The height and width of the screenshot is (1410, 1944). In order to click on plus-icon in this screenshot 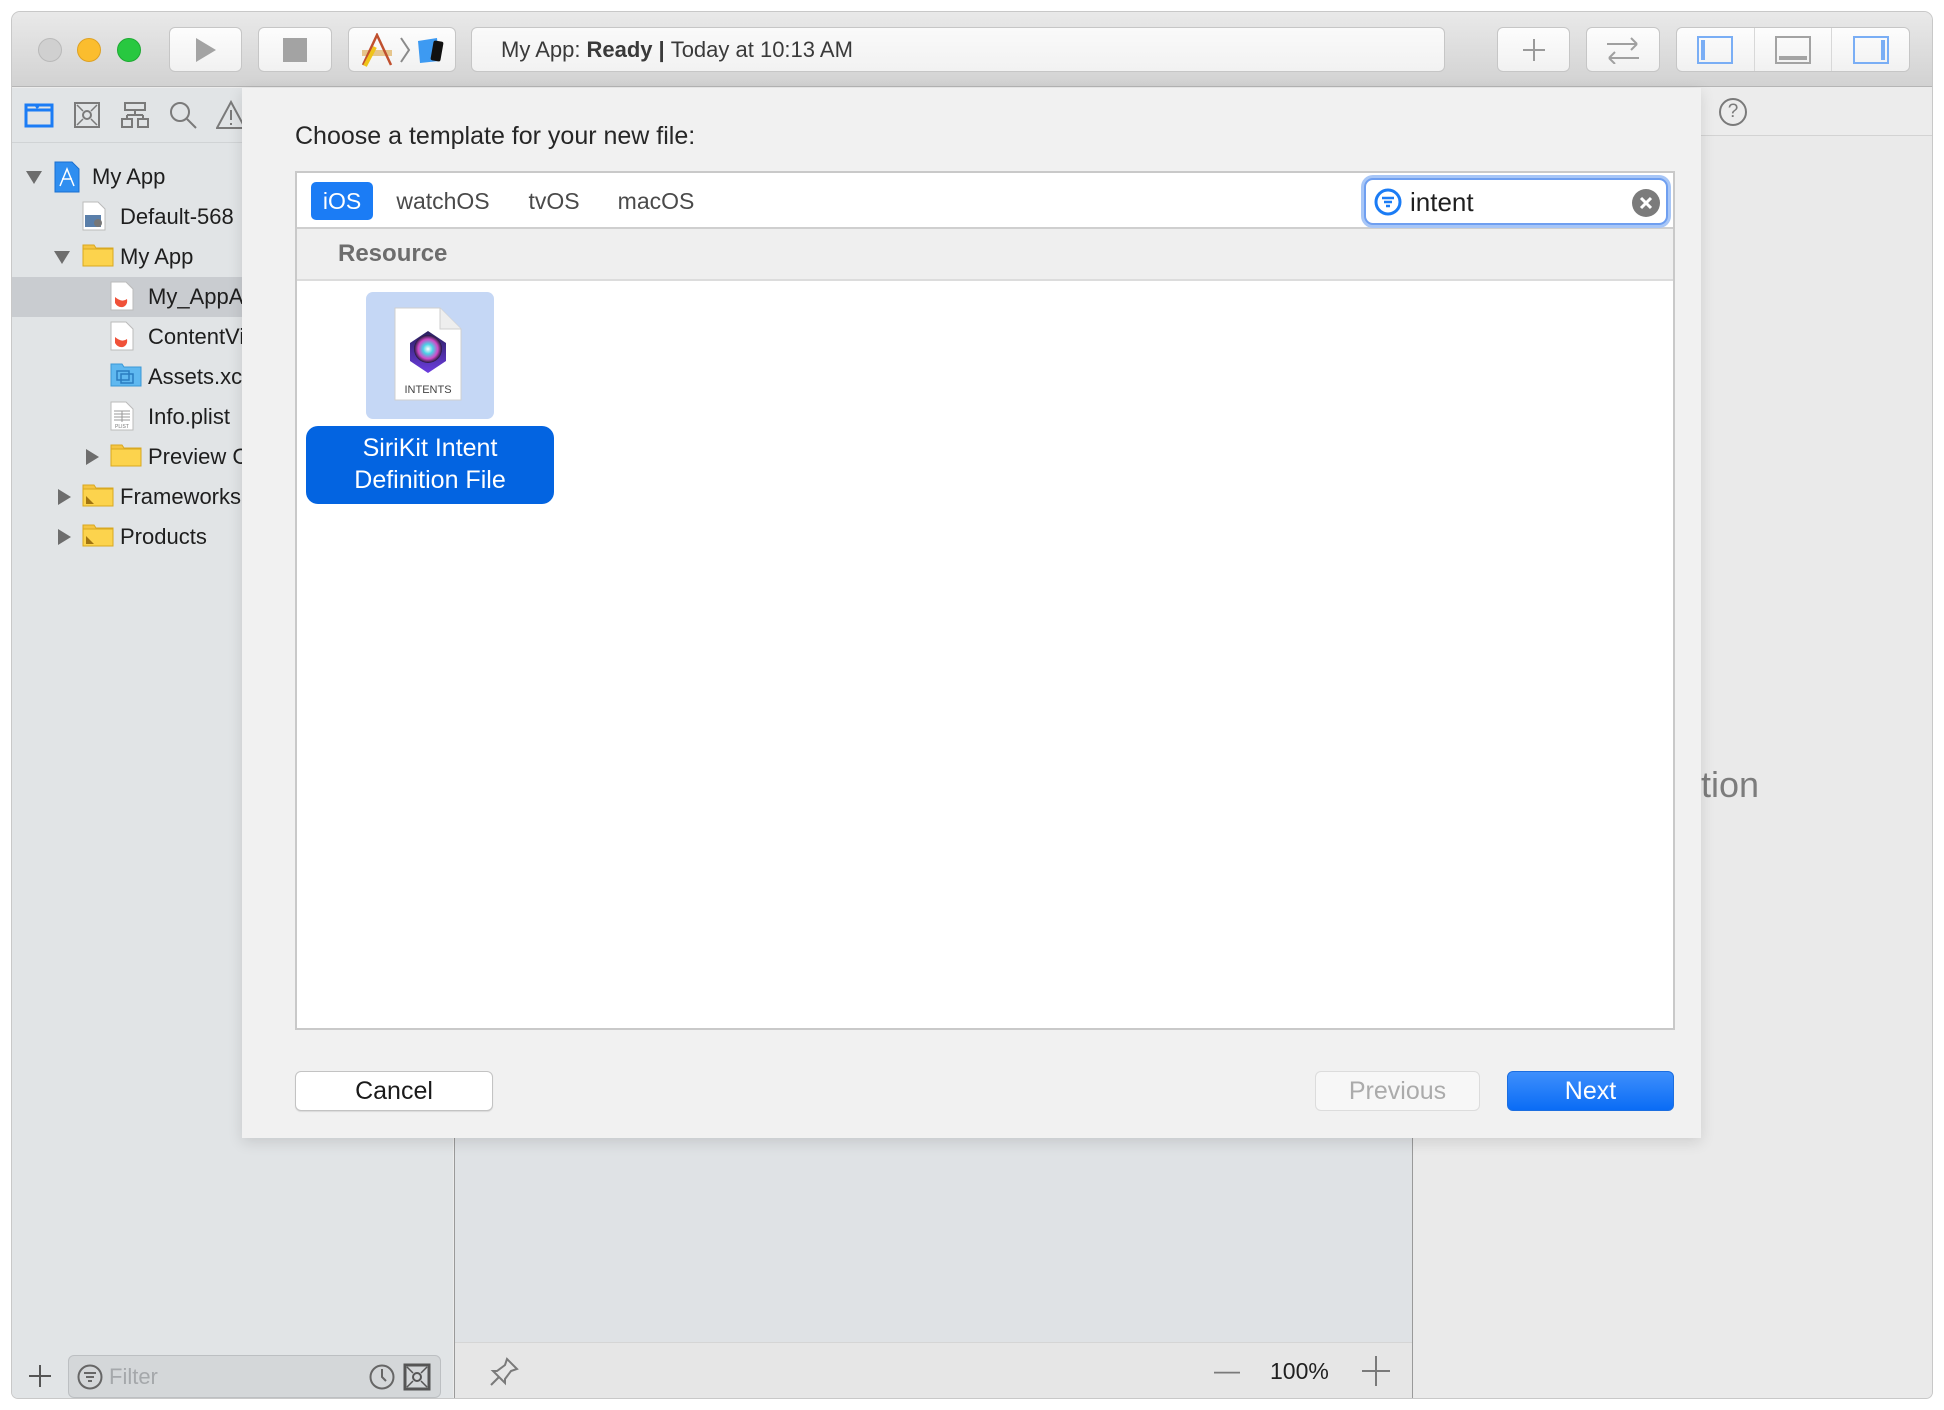, I will do `click(1533, 49)`.